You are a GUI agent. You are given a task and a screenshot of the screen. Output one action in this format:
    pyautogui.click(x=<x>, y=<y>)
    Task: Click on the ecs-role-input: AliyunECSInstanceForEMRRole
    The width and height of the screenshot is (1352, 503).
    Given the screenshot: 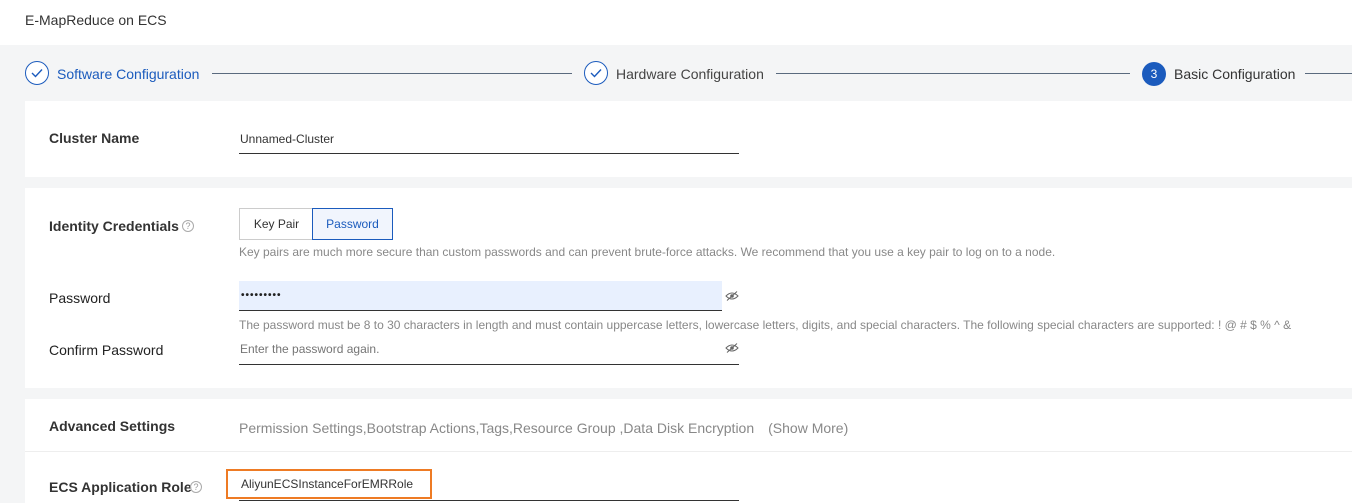 What is the action you would take?
    pyautogui.click(x=329, y=484)
    